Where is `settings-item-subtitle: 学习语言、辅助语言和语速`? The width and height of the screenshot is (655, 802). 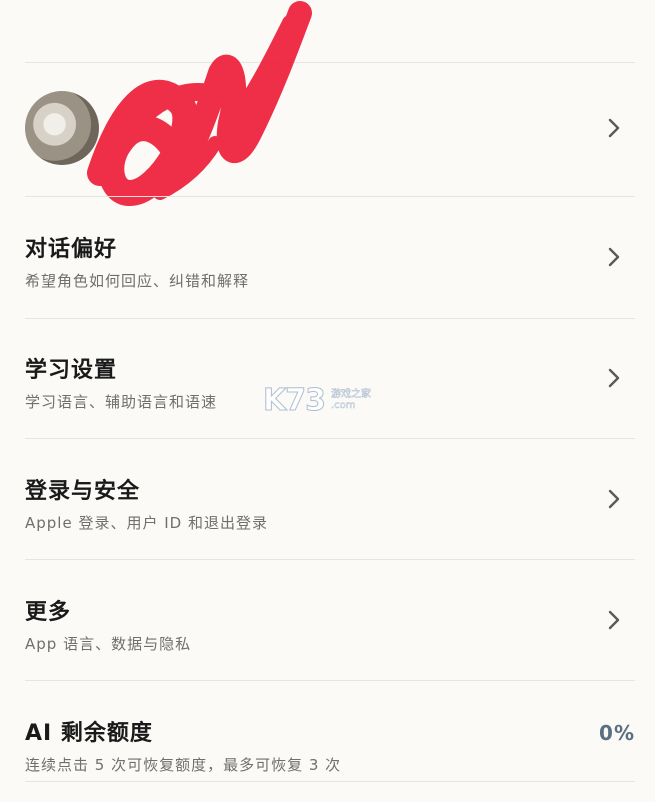
settings-item-subtitle: 学习语言、辅助语言和语速 is located at coordinates (121, 402).